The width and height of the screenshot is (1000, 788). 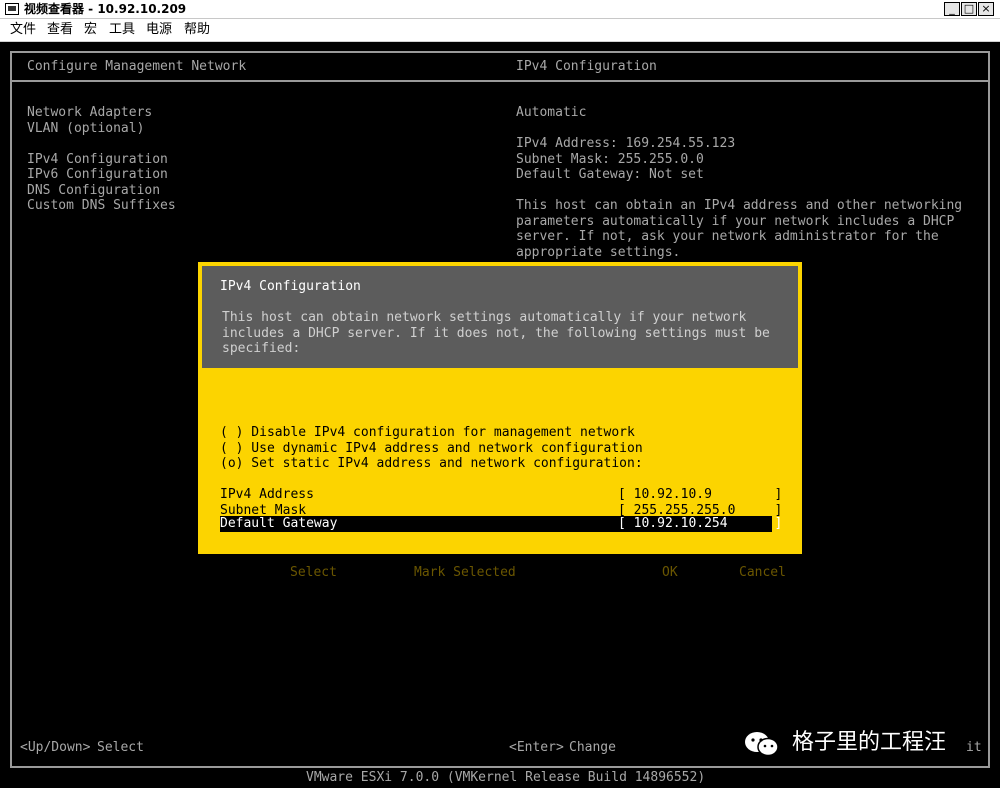 I want to click on info-subnet-mask: Subnet Mask: 255.255.0.0, so click(x=610, y=159).